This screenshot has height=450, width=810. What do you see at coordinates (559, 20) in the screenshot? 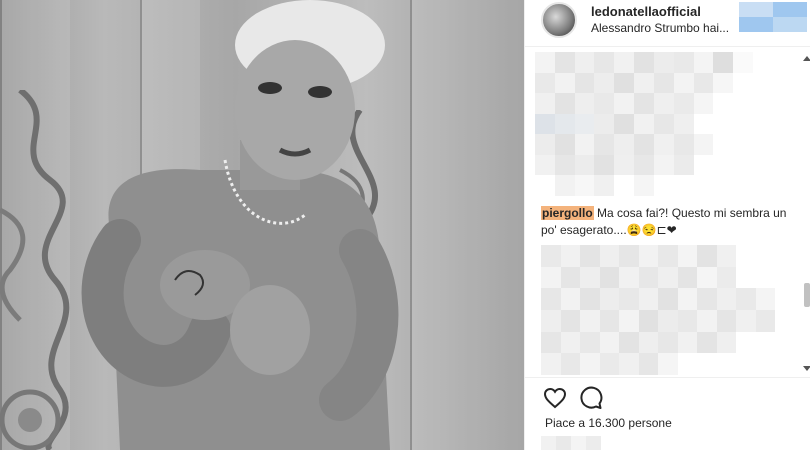
I see `avatar` at bounding box center [559, 20].